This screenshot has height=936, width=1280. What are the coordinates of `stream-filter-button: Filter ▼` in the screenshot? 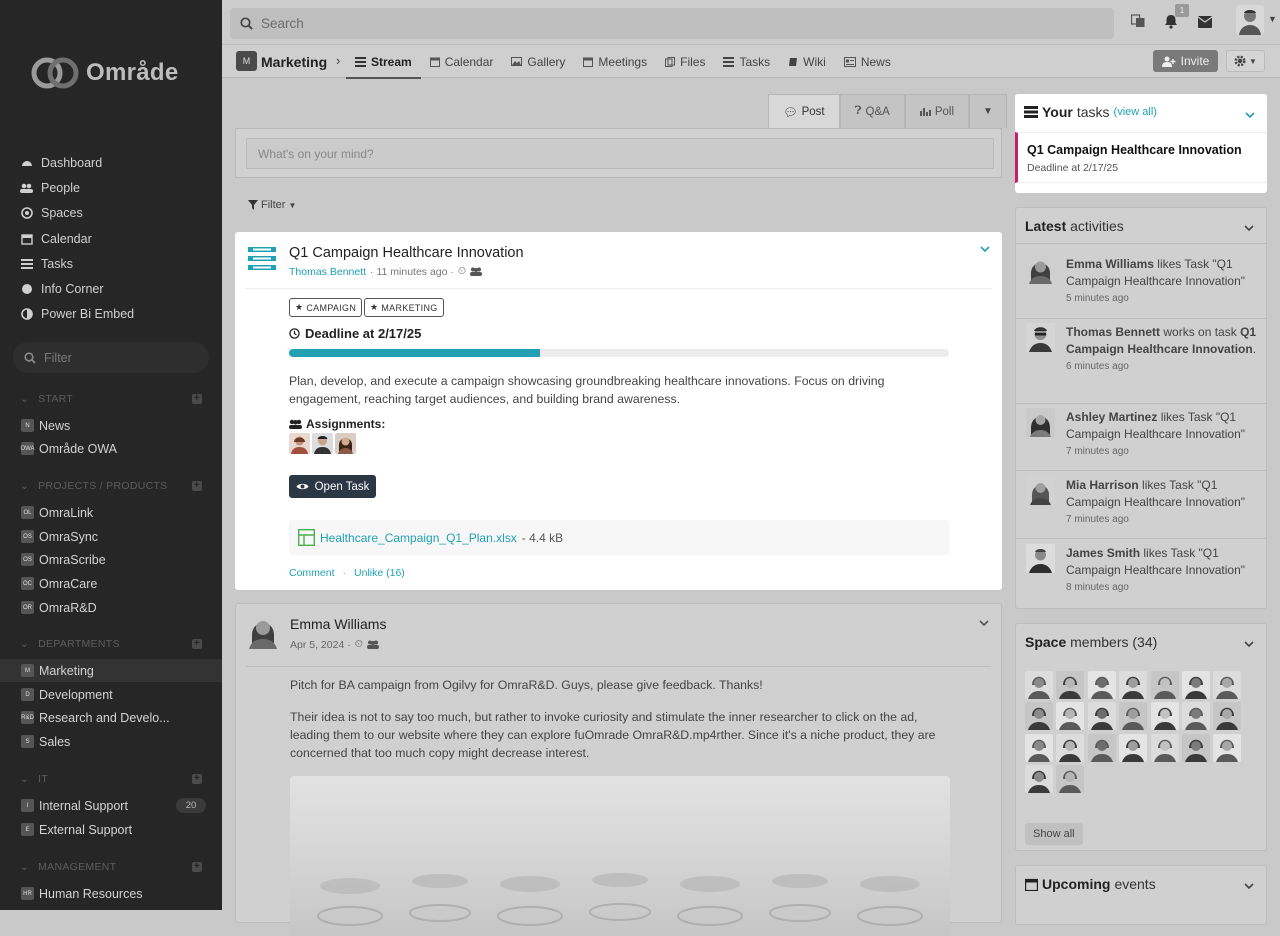 It's located at (272, 205).